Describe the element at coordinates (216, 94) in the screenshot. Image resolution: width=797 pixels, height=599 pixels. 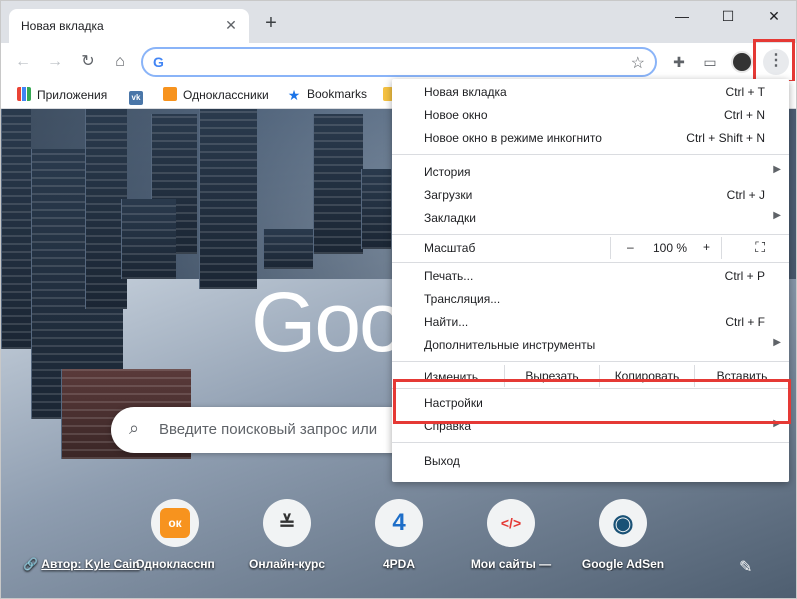
I see `bookmark-odnoklassniki: Одноклассники` at that location.